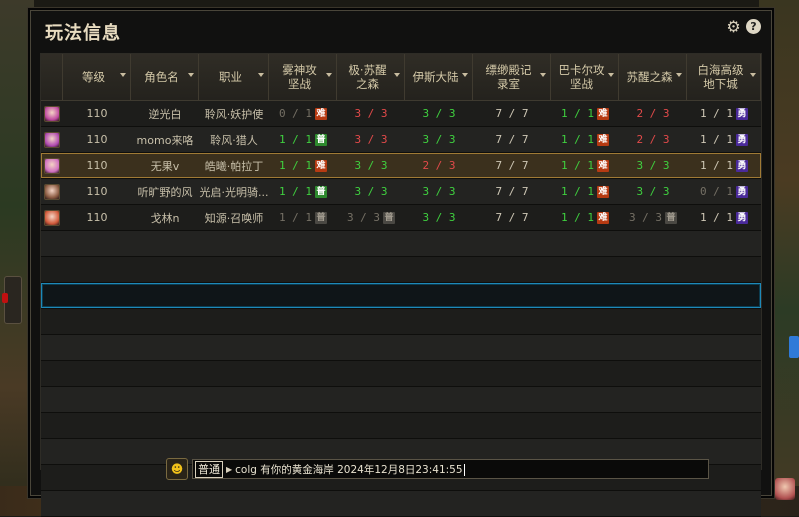 The image size is (799, 517). What do you see at coordinates (321, 139) in the screenshot?
I see `difficulty-badge: 普` at bounding box center [321, 139].